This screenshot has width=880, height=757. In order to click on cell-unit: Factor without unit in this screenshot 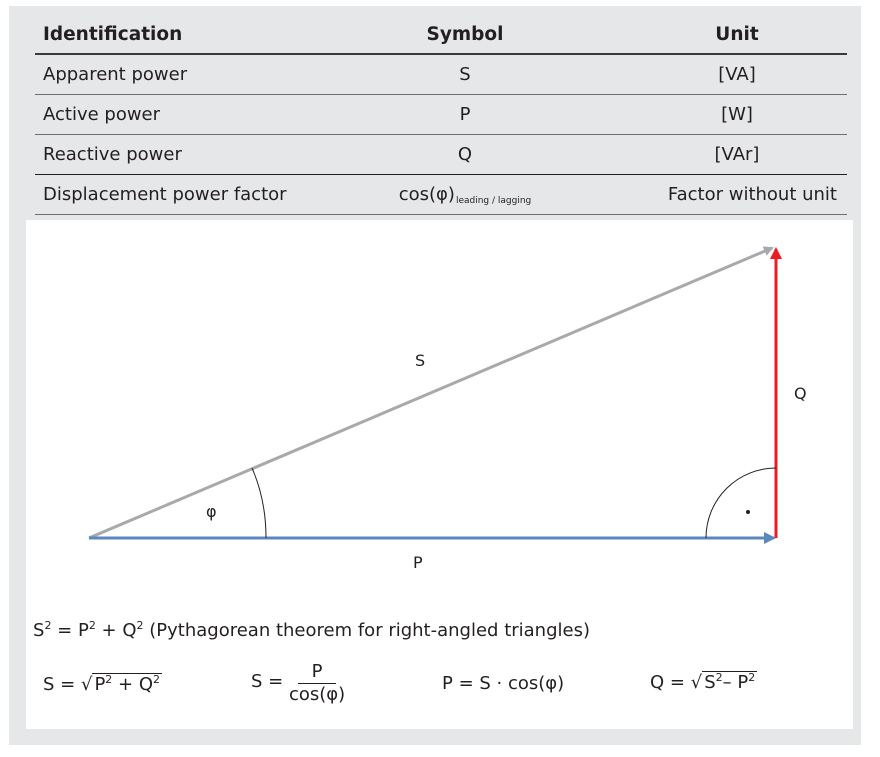, I will do `click(752, 194)`.